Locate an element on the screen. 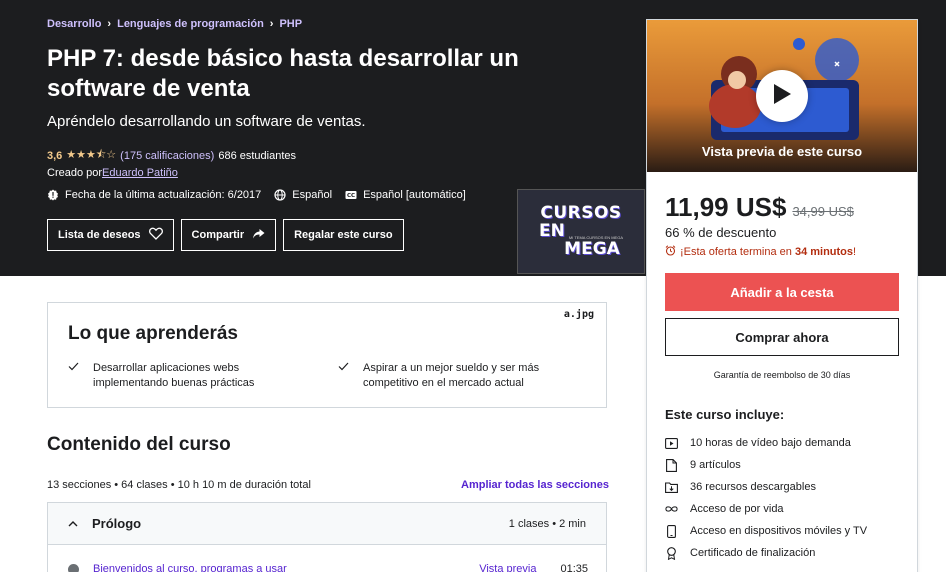 The width and height of the screenshot is (946, 572). infinity-icon is located at coordinates (671, 509).